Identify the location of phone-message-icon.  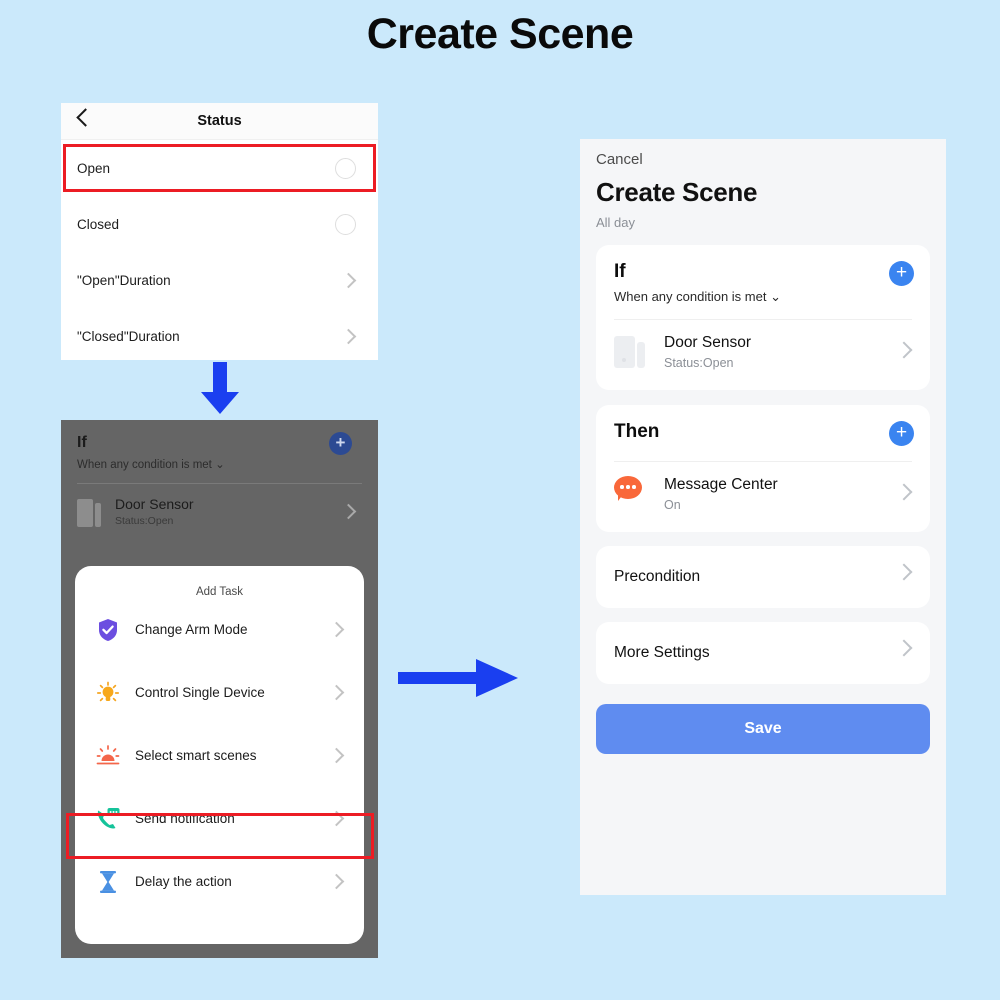
(108, 819).